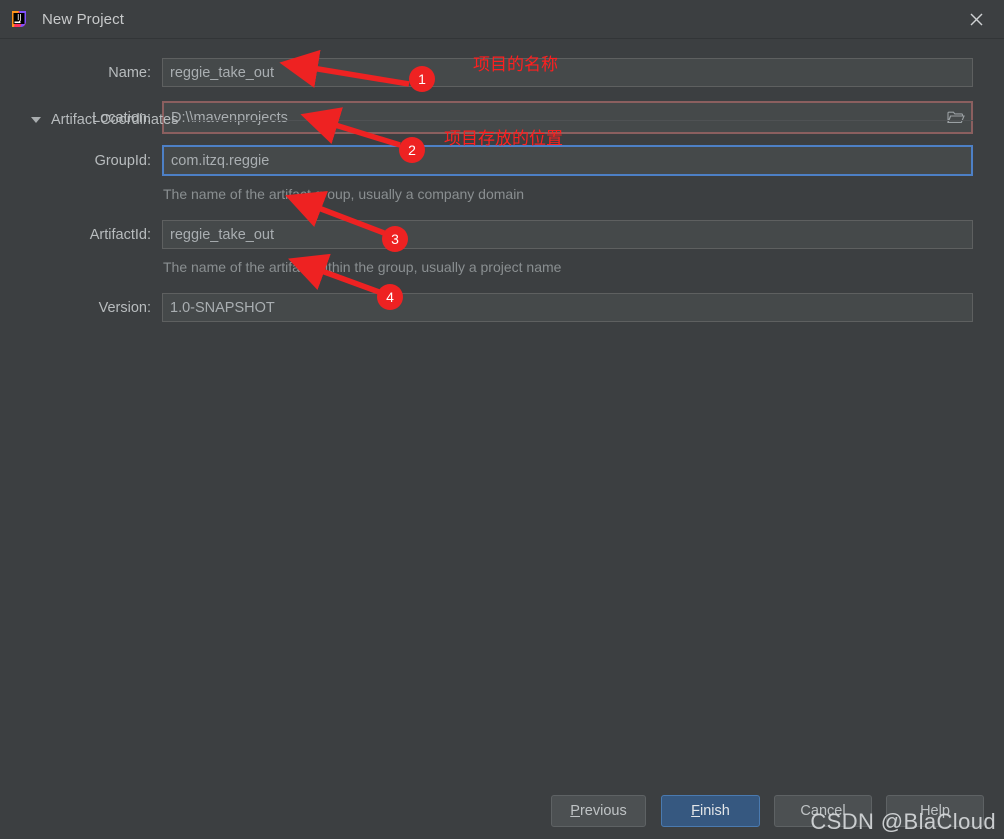 This screenshot has height=839, width=1004. Describe the element at coordinates (567, 234) in the screenshot. I see `artifactid-input: reggie_take_out` at that location.